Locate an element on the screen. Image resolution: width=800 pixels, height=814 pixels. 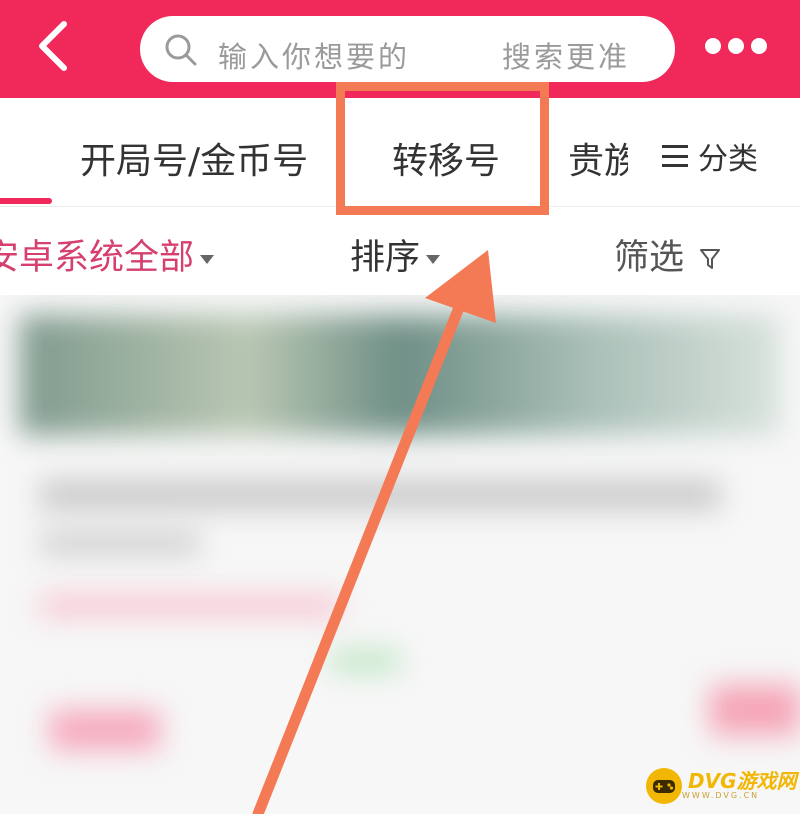
blurred-title is located at coordinates (380, 495).